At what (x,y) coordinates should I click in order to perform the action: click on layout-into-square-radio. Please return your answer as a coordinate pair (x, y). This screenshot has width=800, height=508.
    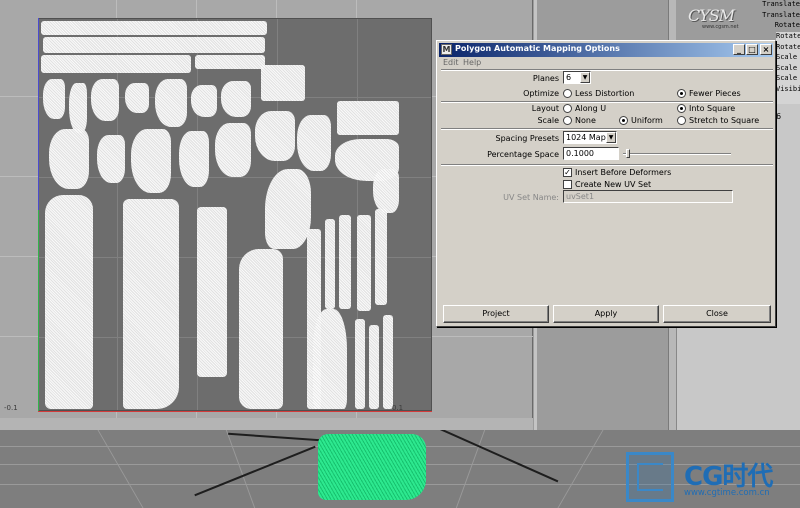
    Looking at the image, I should click on (681, 108).